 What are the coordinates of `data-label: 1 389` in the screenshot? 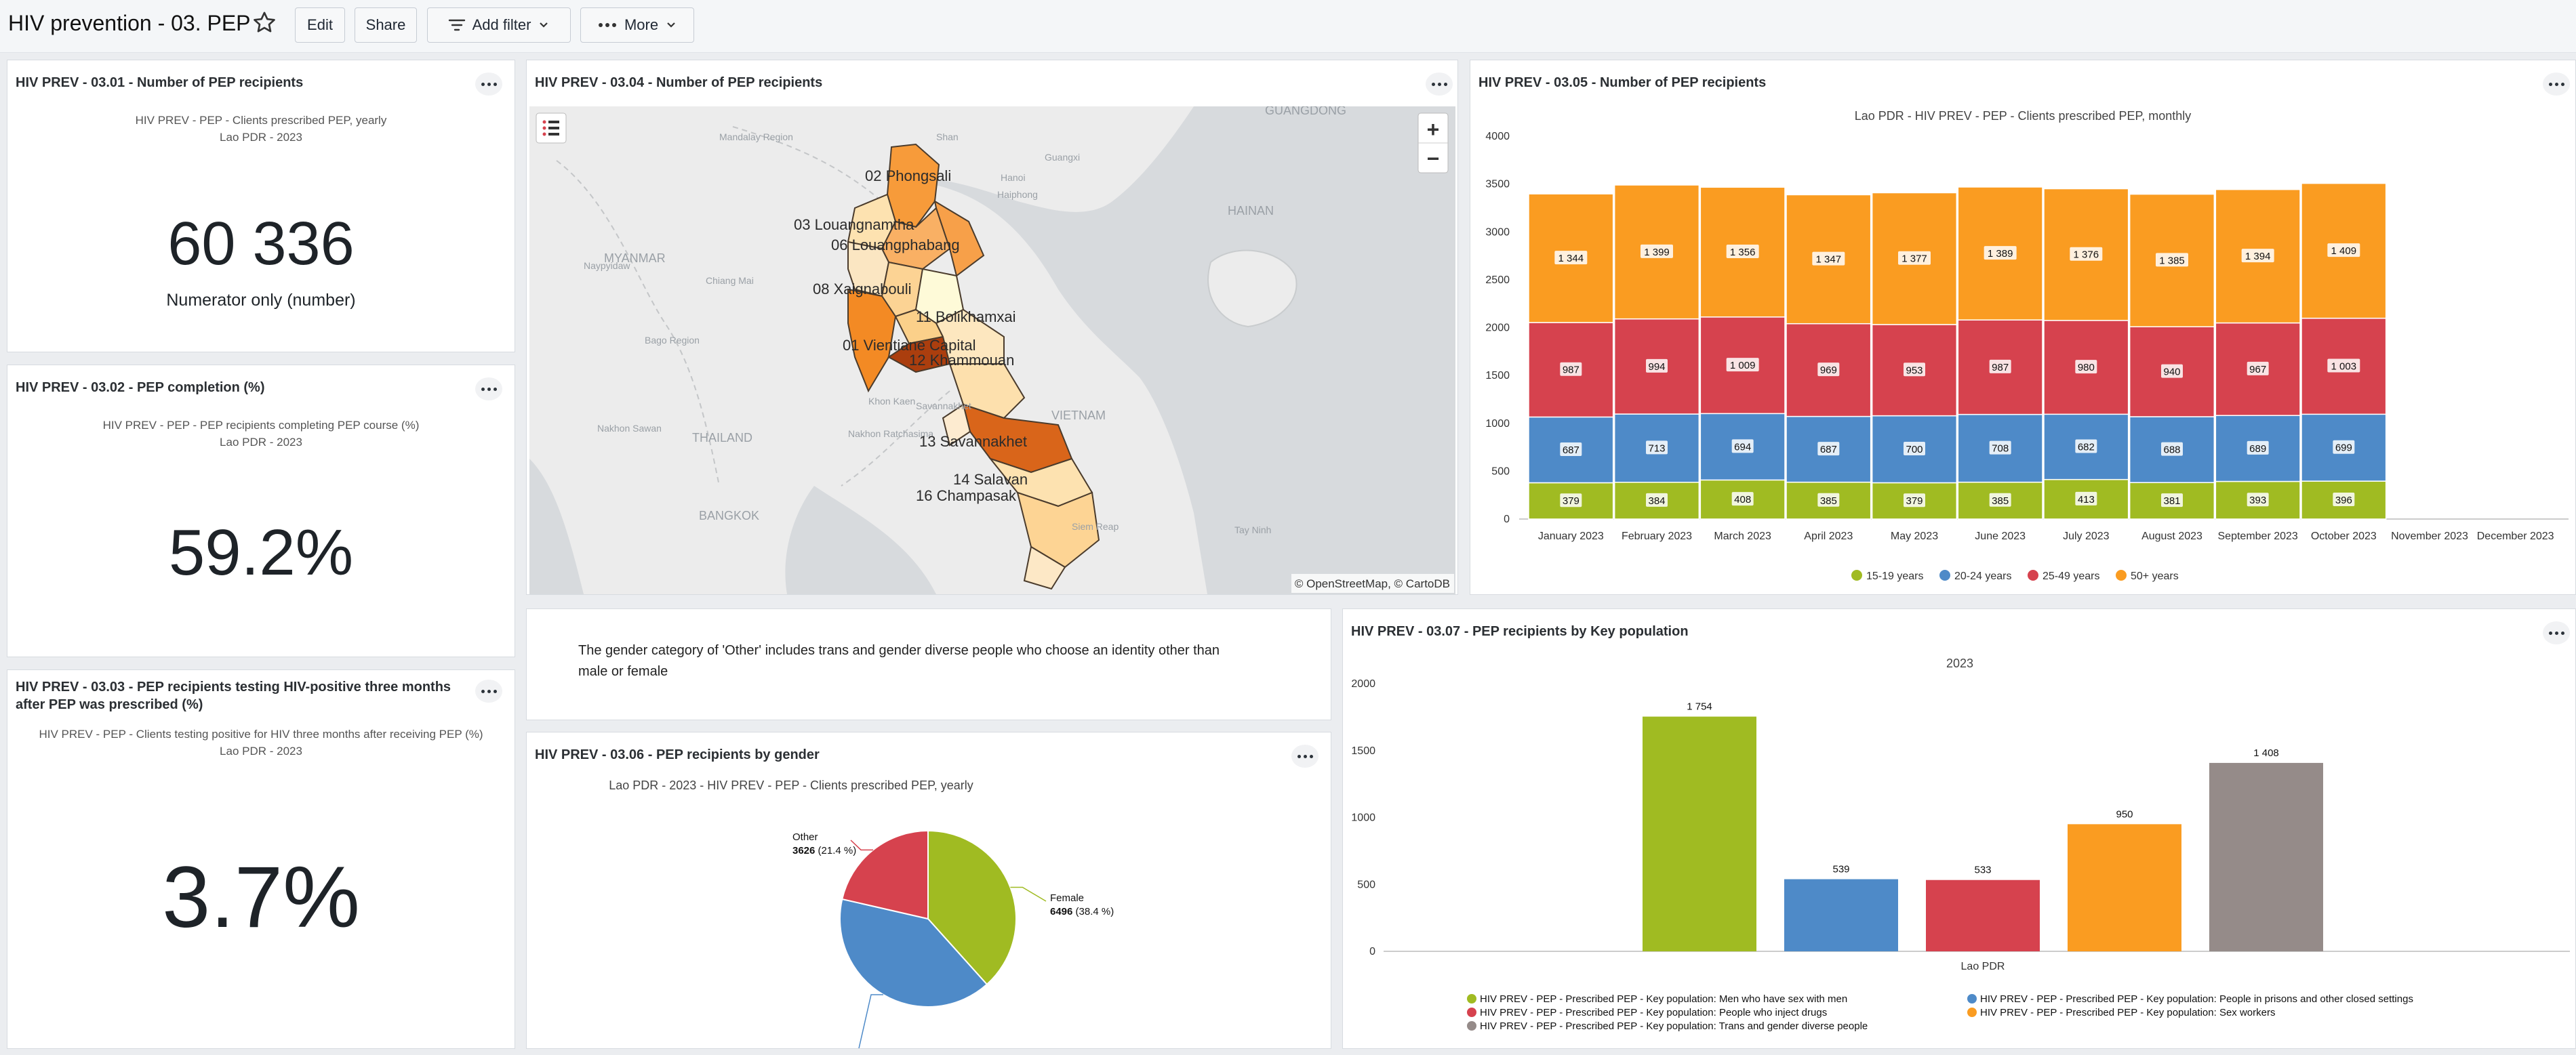 It's located at (2000, 254).